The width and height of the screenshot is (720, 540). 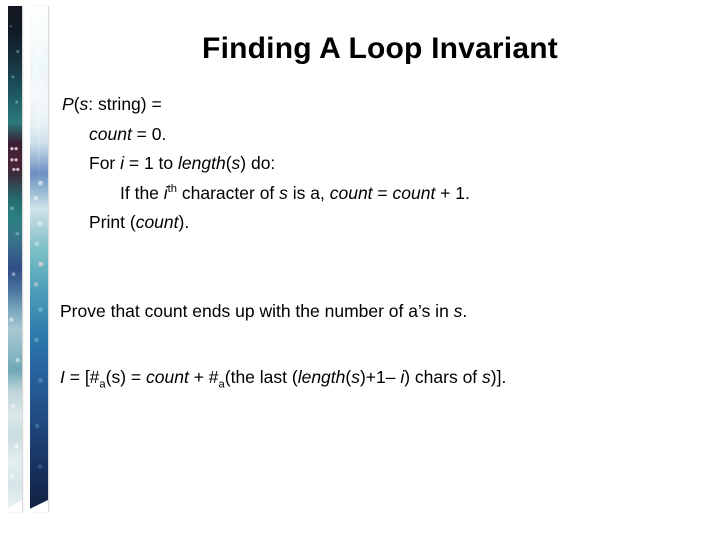 What do you see at coordinates (261, 377) in the screenshot?
I see `invariant-token-the-last: (the last (` at bounding box center [261, 377].